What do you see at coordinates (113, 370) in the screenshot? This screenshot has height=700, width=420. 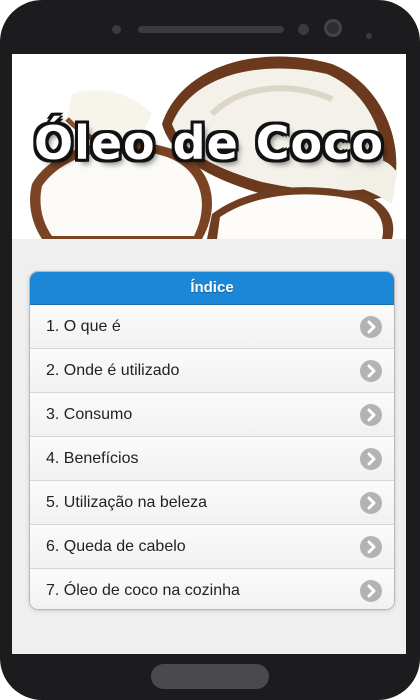 I see `index-item-label: 2. Onde é utilizado` at bounding box center [113, 370].